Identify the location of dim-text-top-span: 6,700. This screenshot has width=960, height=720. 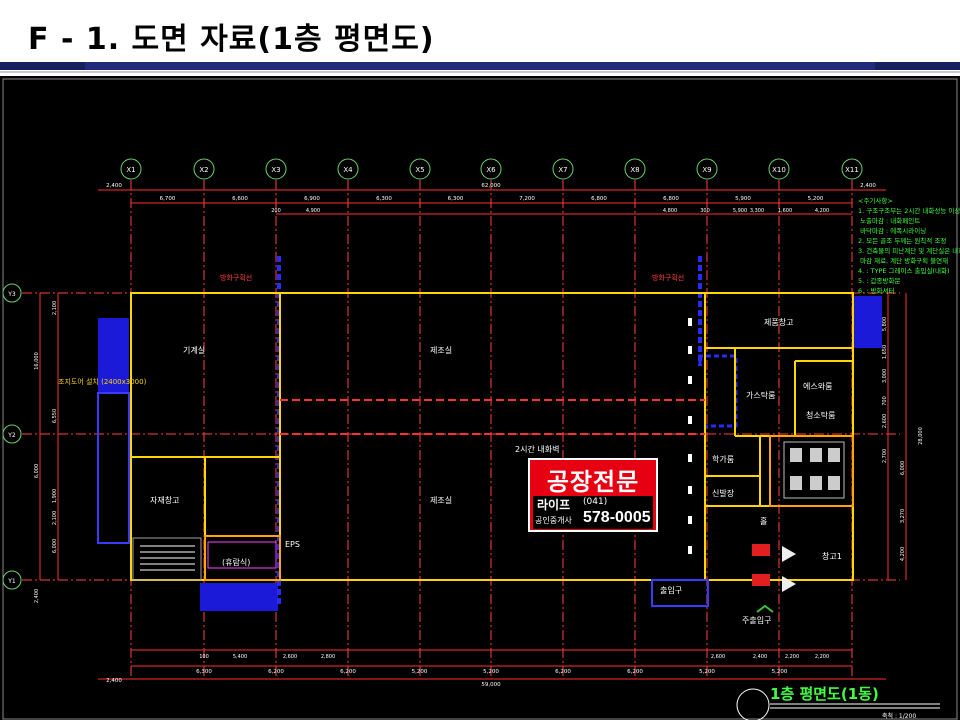
(168, 199).